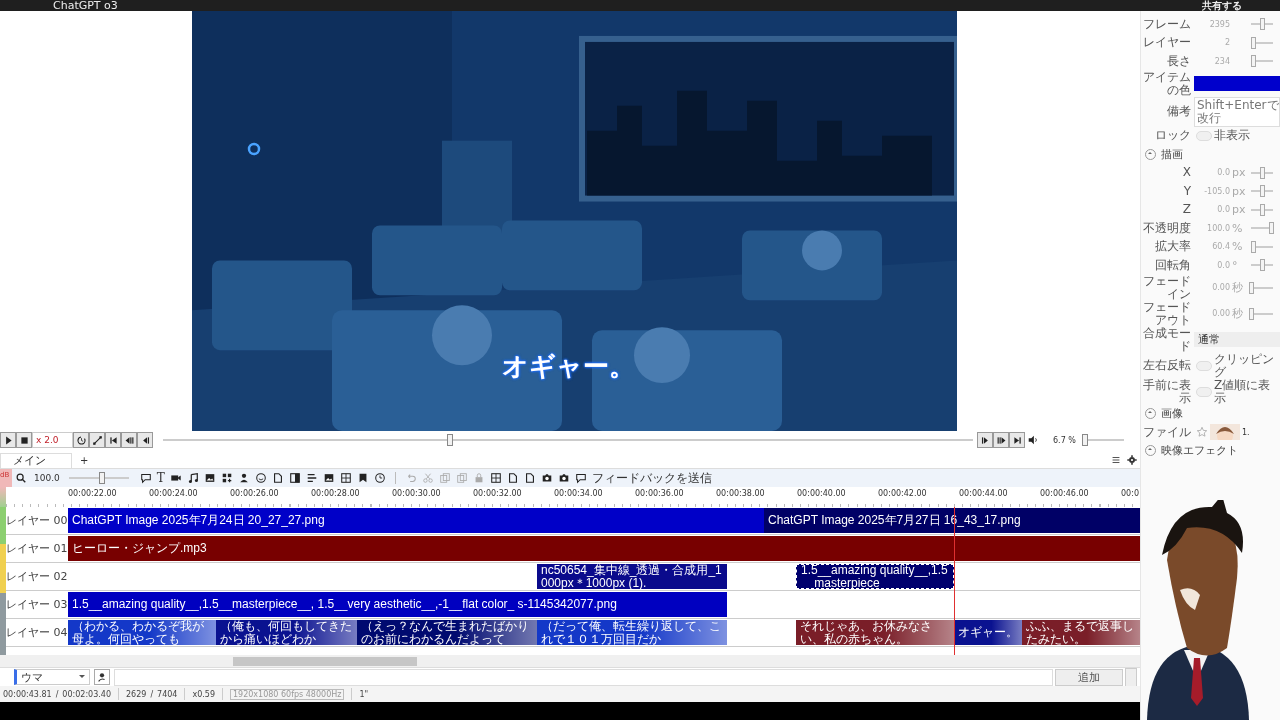 The width and height of the screenshot is (1280, 720). I want to click on search-icon, so click(21, 478).